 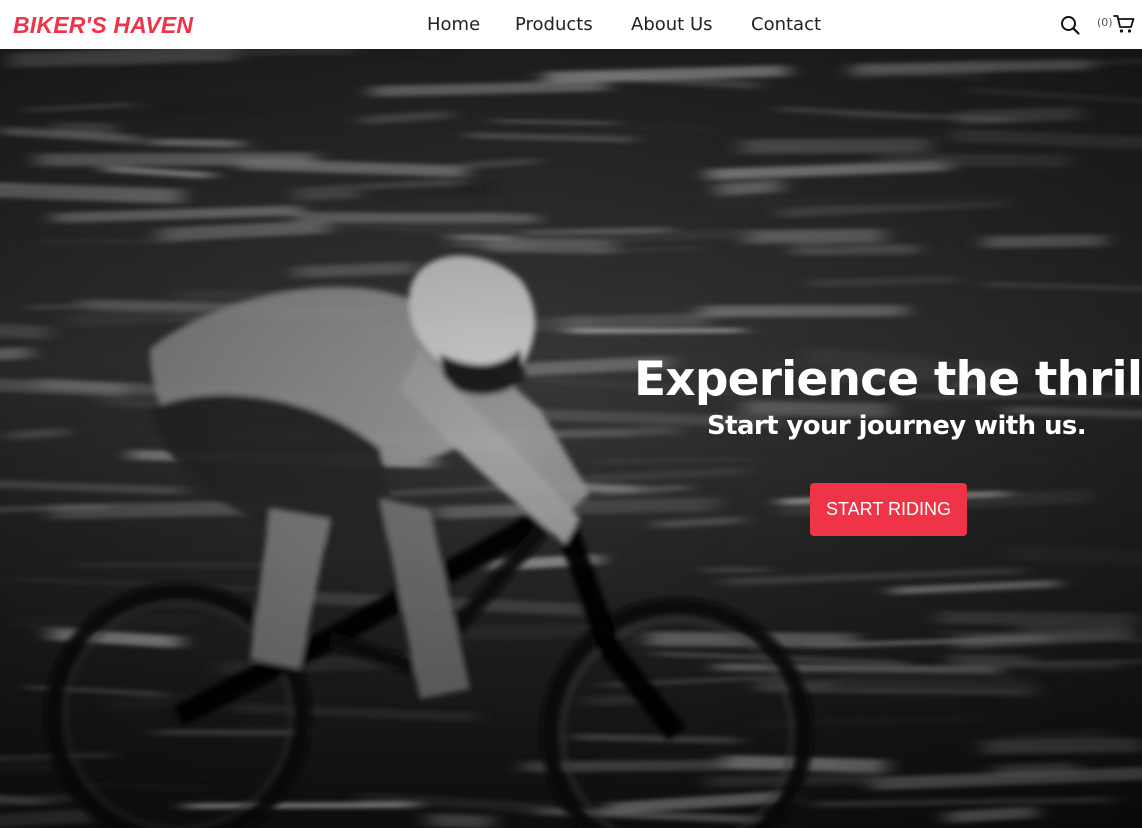 I want to click on brand-logo: BIKER'S HAVEN, so click(x=103, y=25).